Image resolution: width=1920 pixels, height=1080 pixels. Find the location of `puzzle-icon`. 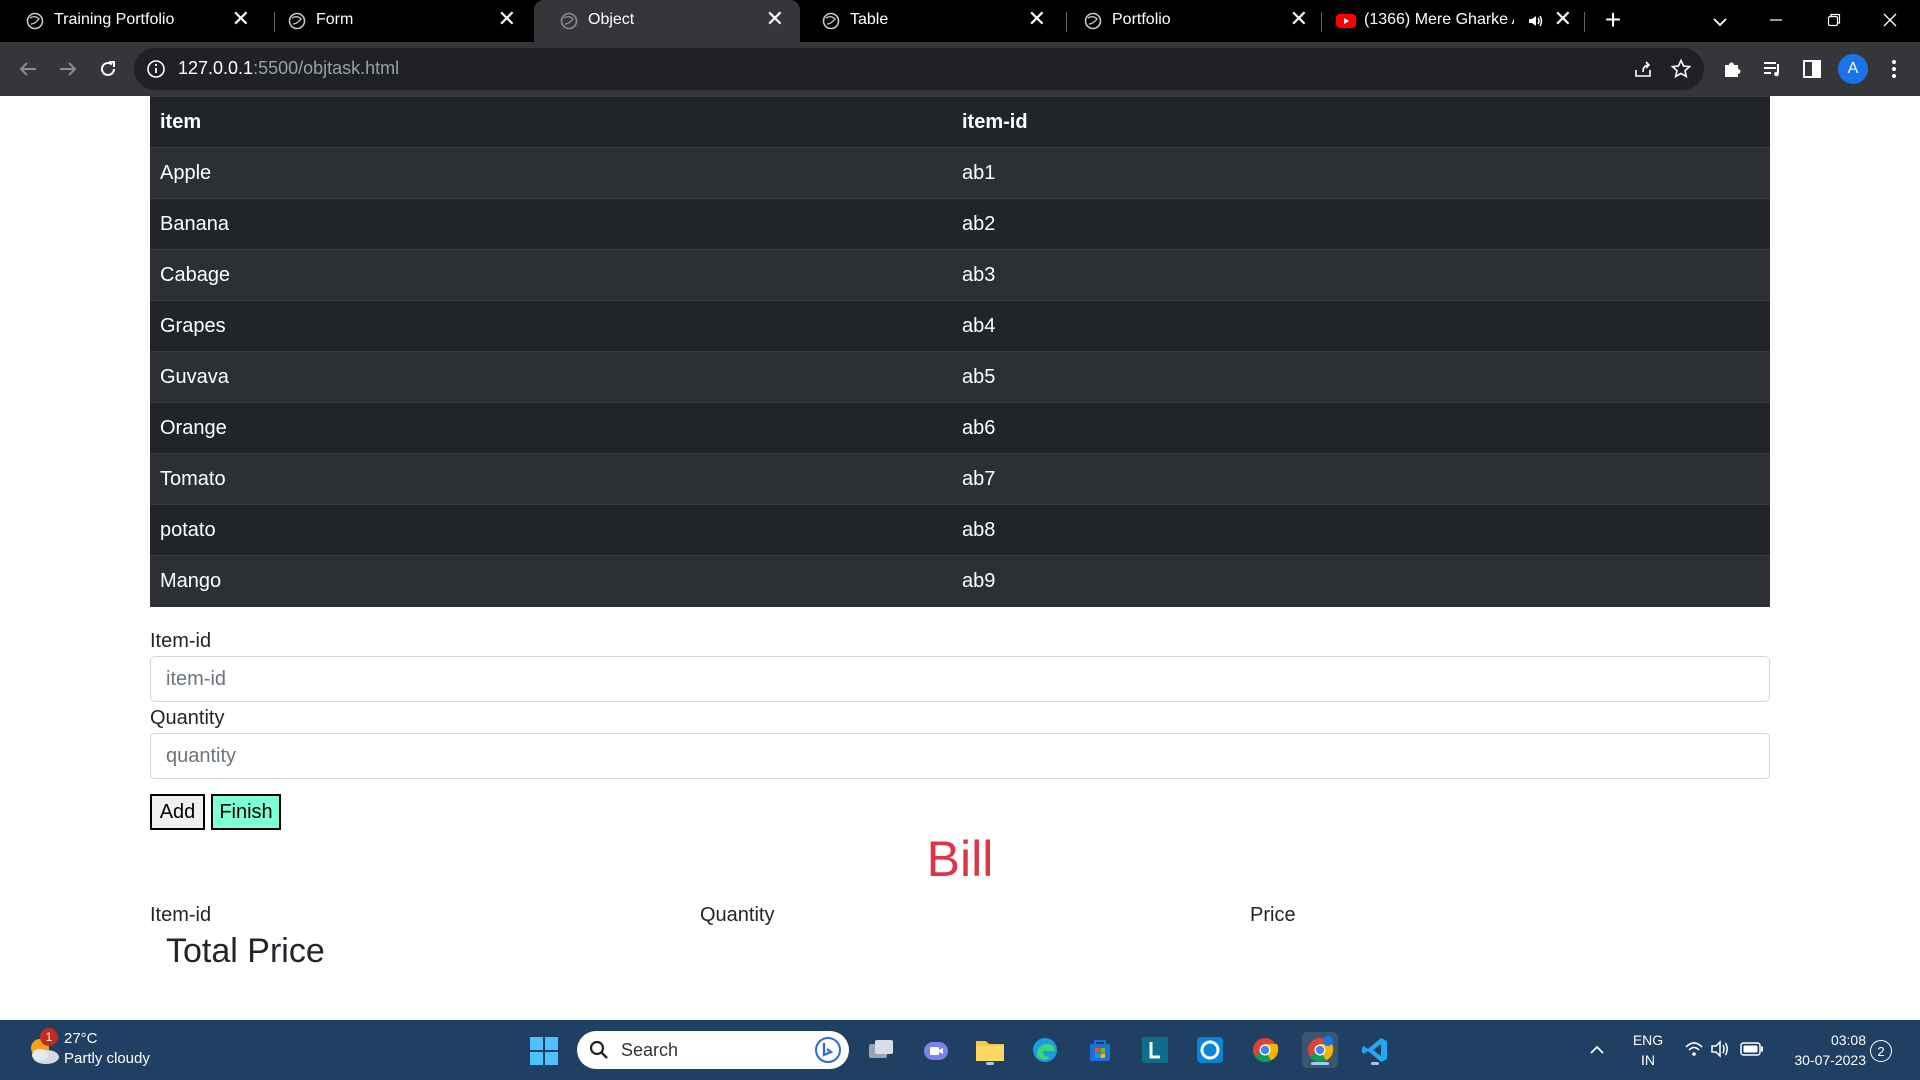

puzzle-icon is located at coordinates (1733, 69).